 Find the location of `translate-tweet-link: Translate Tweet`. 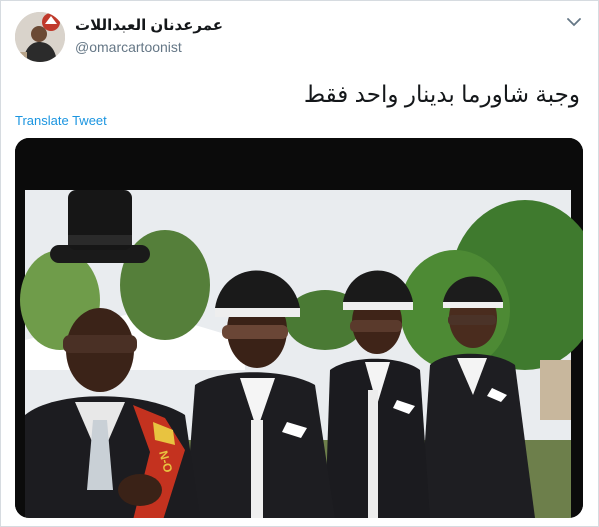

translate-tweet-link: Translate Tweet is located at coordinates (61, 120).